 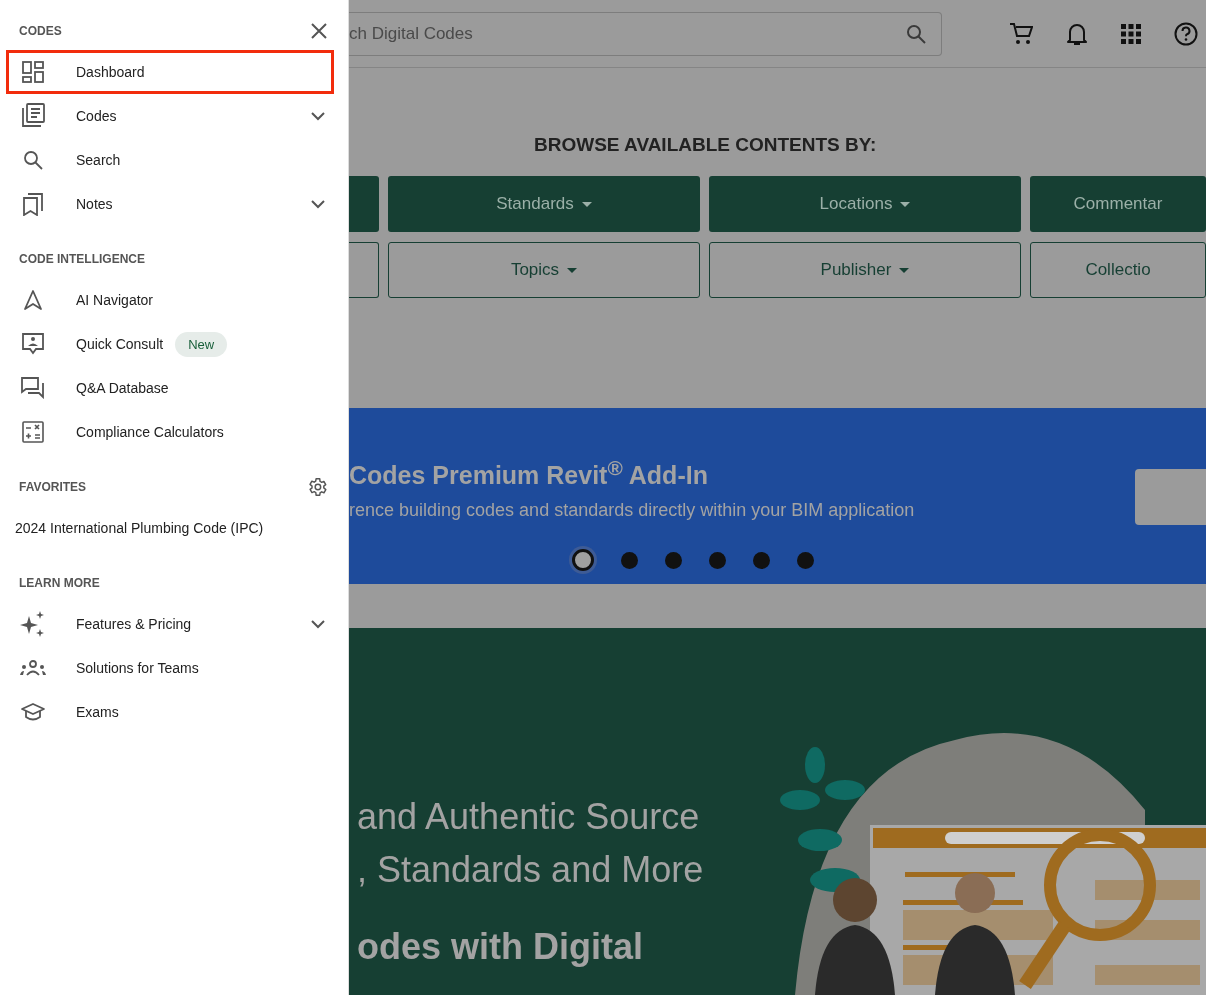 I want to click on dashboard-icon, so click(x=33, y=72).